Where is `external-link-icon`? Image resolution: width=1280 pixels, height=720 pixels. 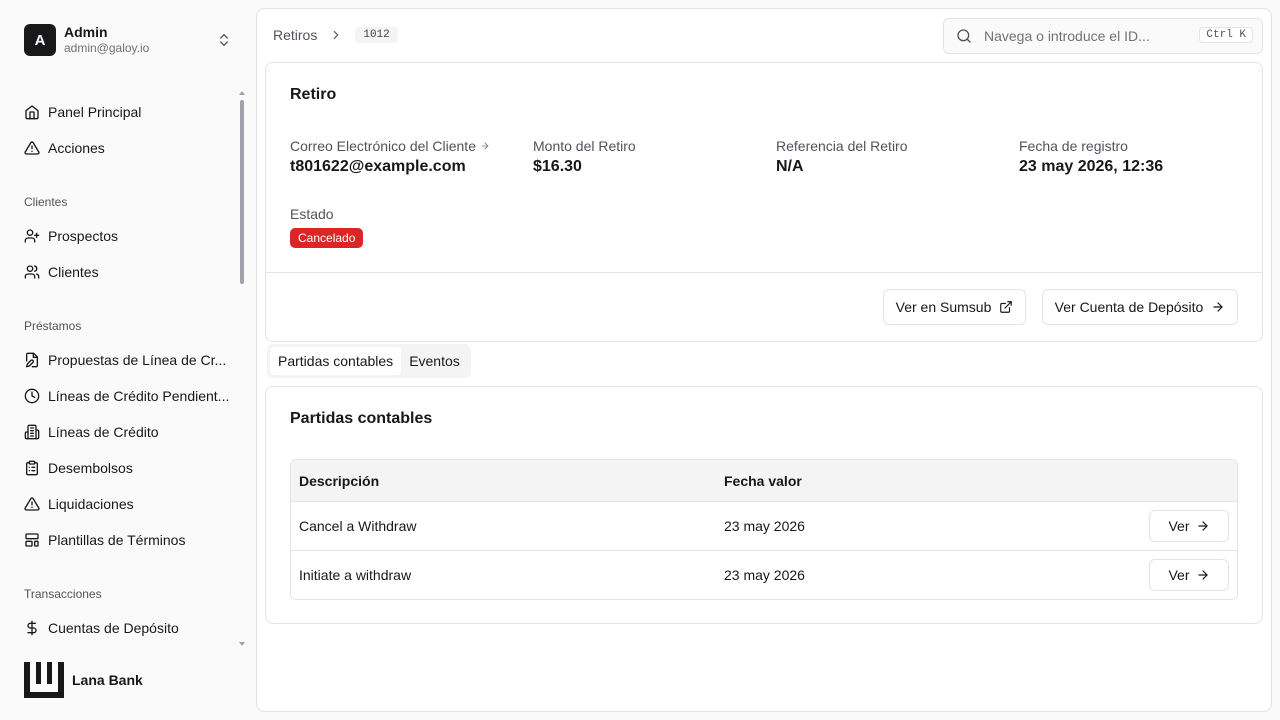 external-link-icon is located at coordinates (1006, 307).